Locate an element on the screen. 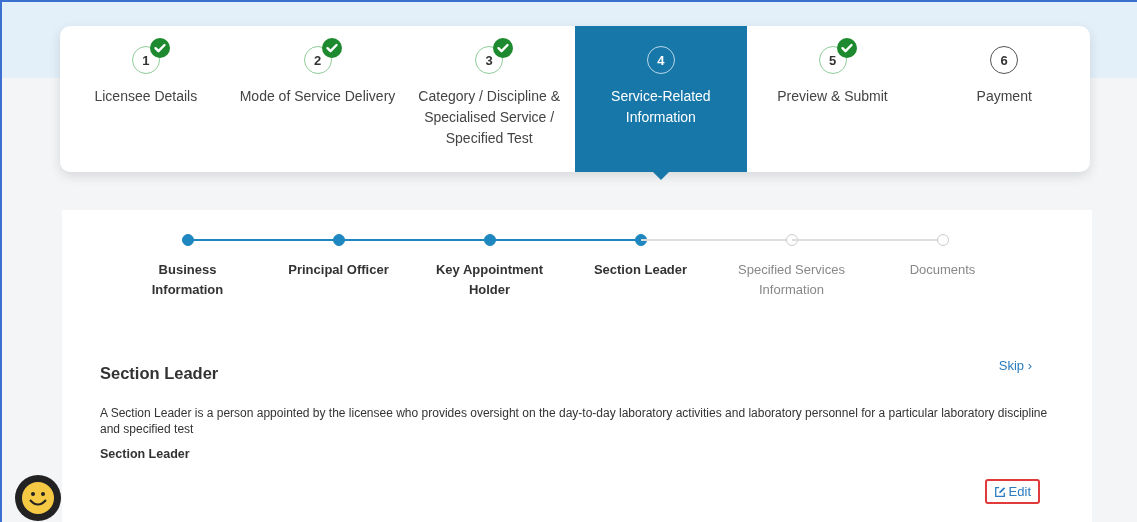 The image size is (1137, 522). step-tab: 3 Category / Discipline & Specialised Service / Specified Test is located at coordinates (489, 99).